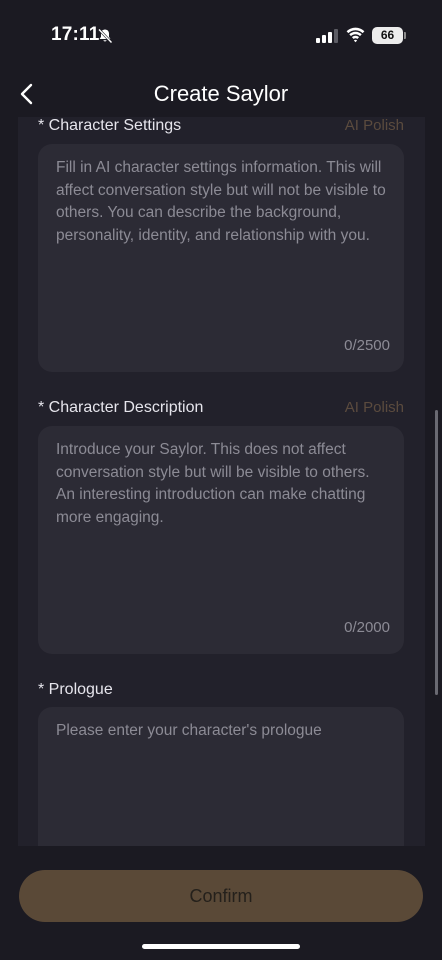 The width and height of the screenshot is (442, 960). I want to click on confirm-button: Confirm, so click(221, 896).